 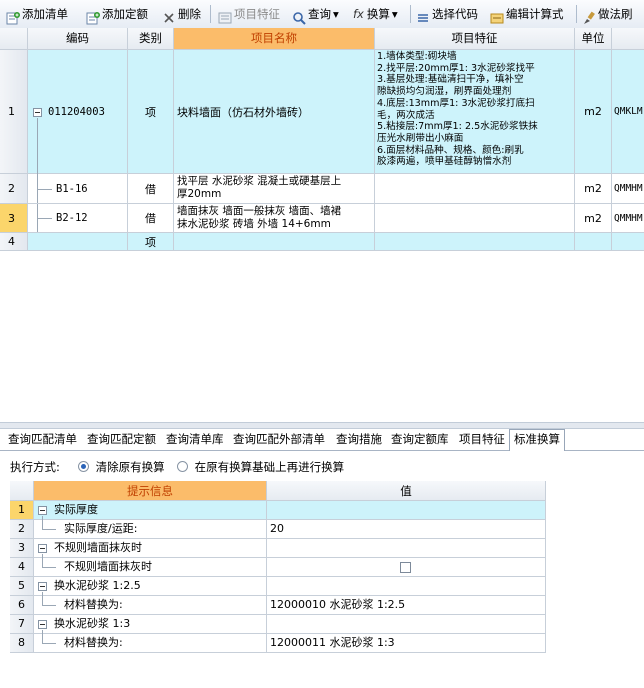 I want to click on name-cell: 找平层 水泥砂浆 混凝土或硬基层上 厚20mm, so click(x=274, y=189).